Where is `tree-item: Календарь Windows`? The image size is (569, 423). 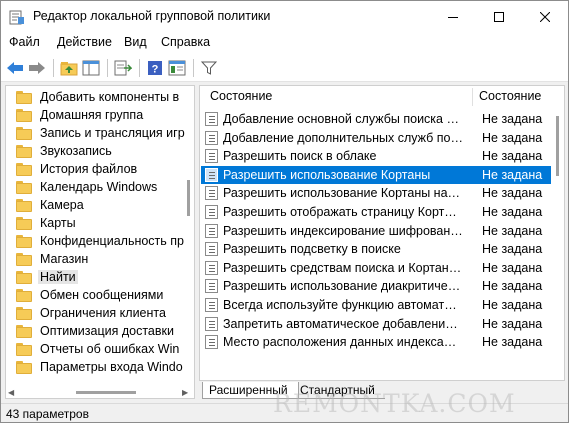 tree-item: Календарь Windows is located at coordinates (87, 187).